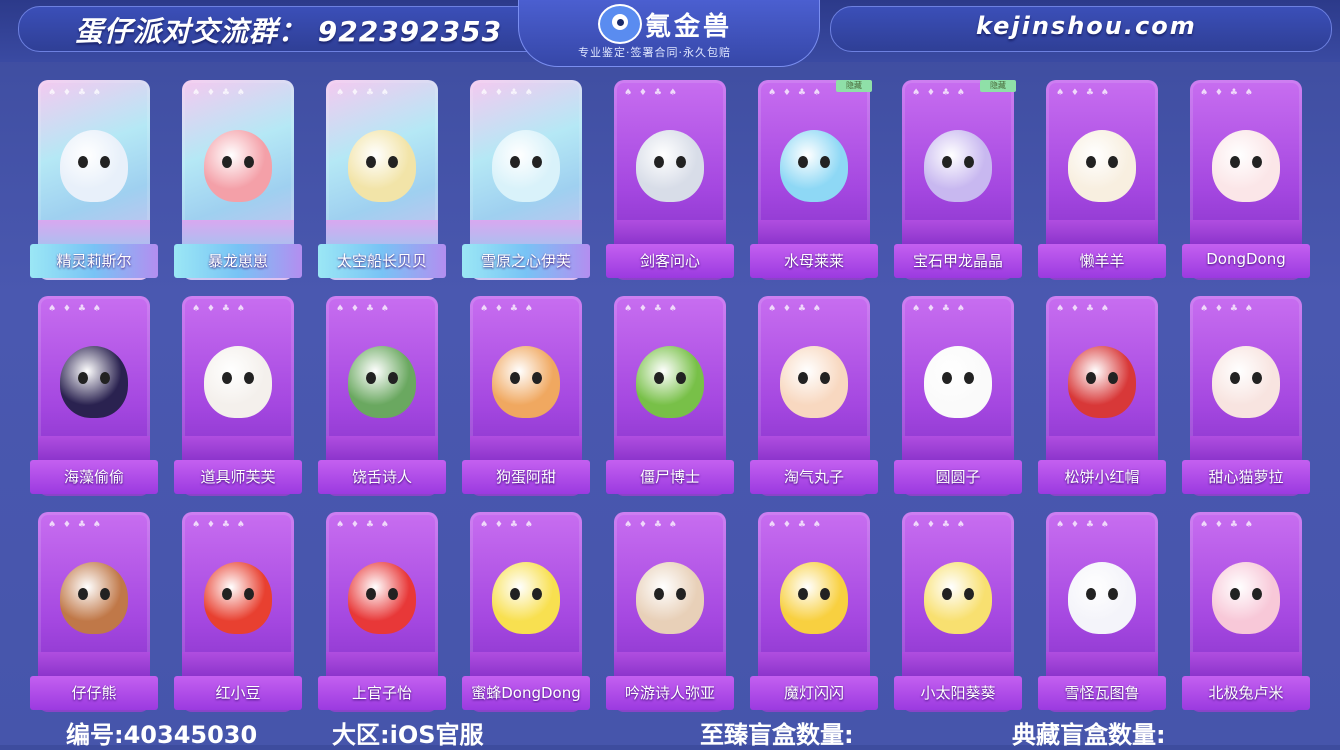 This screenshot has width=1340, height=750. I want to click on skin-card: ♠ ♦ ♣ ♠ 小太阳葵葵, so click(958, 612).